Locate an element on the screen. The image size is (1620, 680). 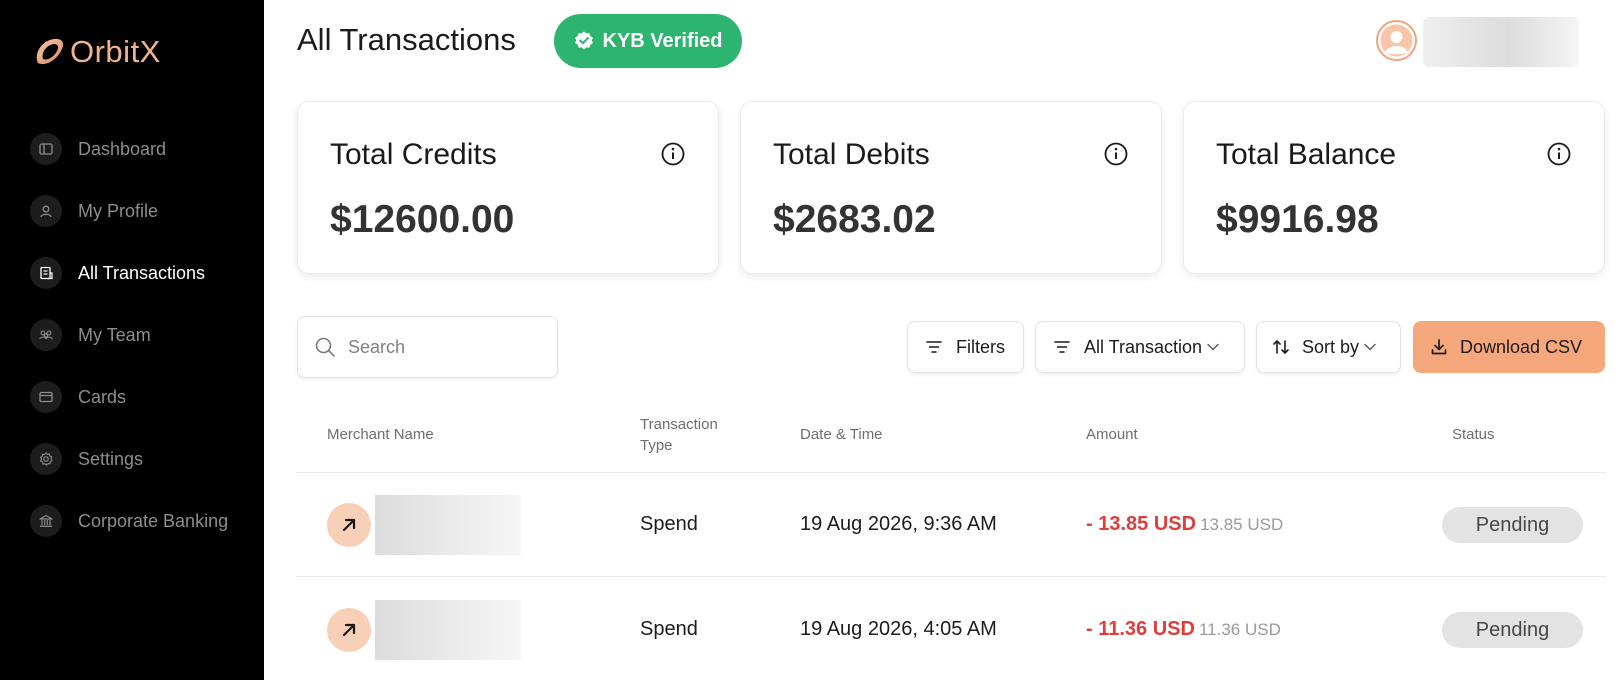
download-csv-button: Download CSV is located at coordinates (1509, 347).